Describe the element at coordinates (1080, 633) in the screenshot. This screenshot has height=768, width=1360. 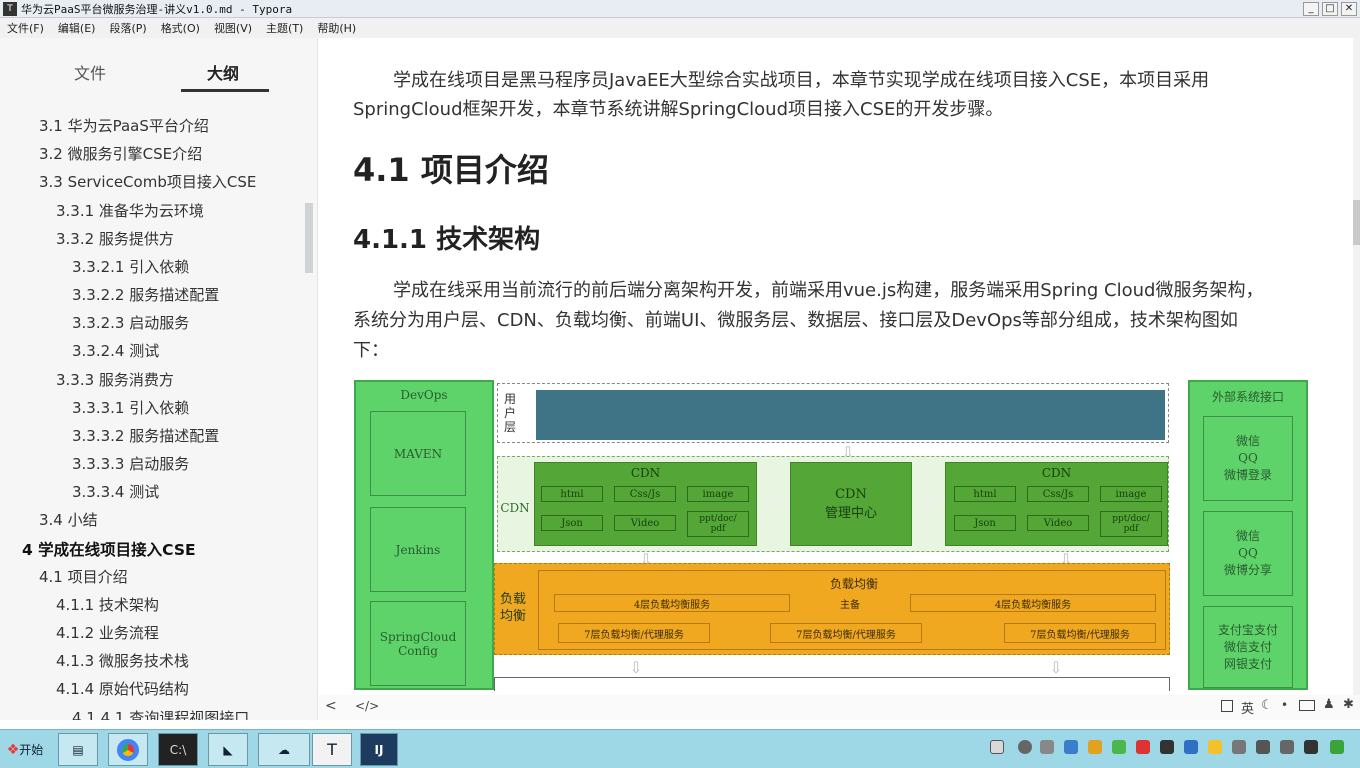
I see `lb-7layer-3: 7层负载均衡/代理服务` at that location.